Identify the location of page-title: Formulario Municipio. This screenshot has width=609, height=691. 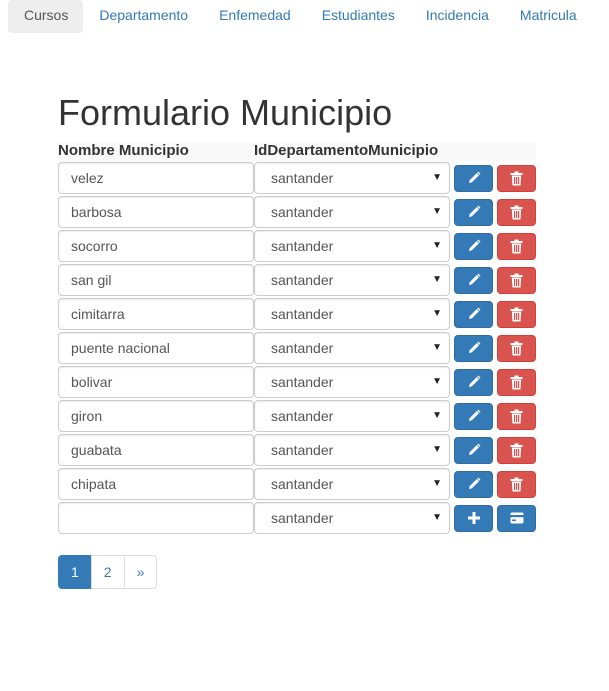
(225, 112).